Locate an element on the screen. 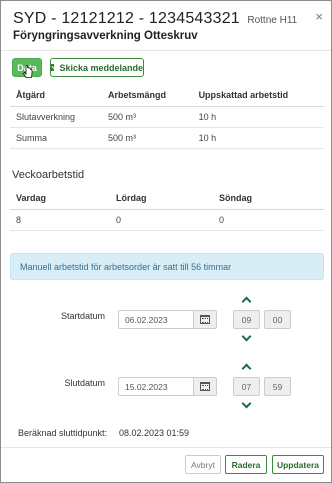 This screenshot has height=483, width=332. start-calendar-button is located at coordinates (205, 319).